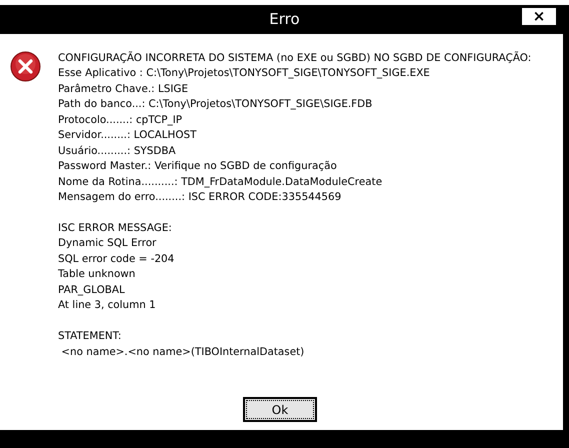  What do you see at coordinates (115, 228) in the screenshot?
I see `message-line: ISC ERROR MESSAGE:` at bounding box center [115, 228].